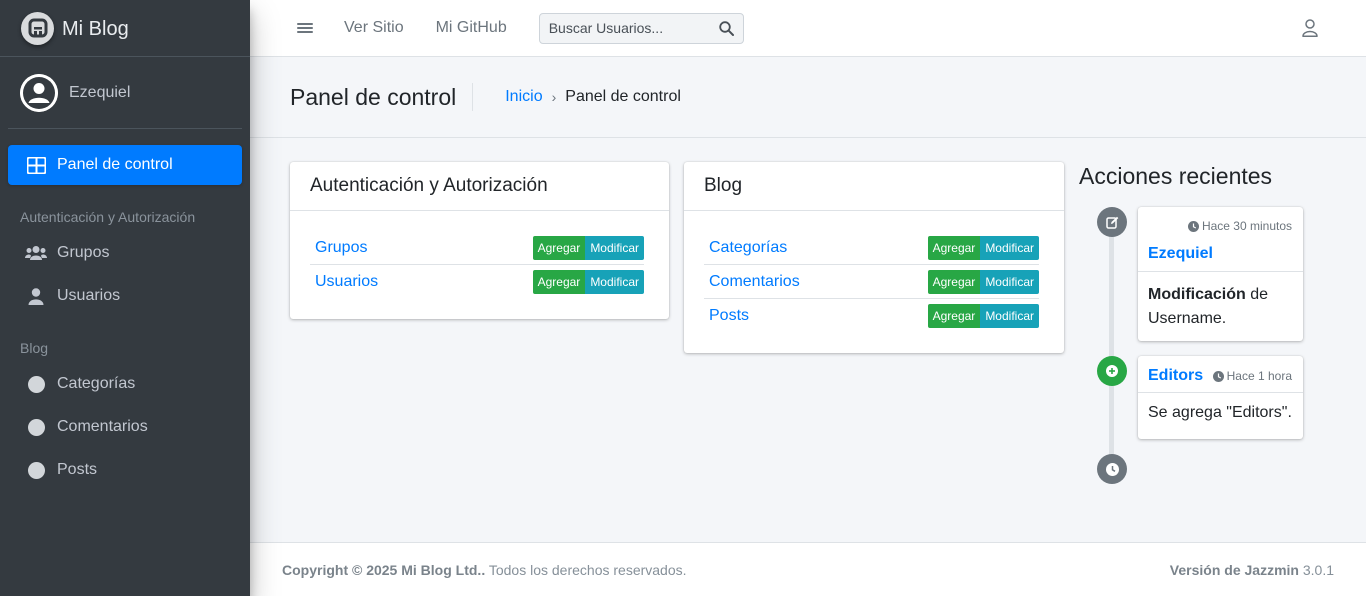 The image size is (1366, 596). I want to click on timeline-line, so click(1111, 346).